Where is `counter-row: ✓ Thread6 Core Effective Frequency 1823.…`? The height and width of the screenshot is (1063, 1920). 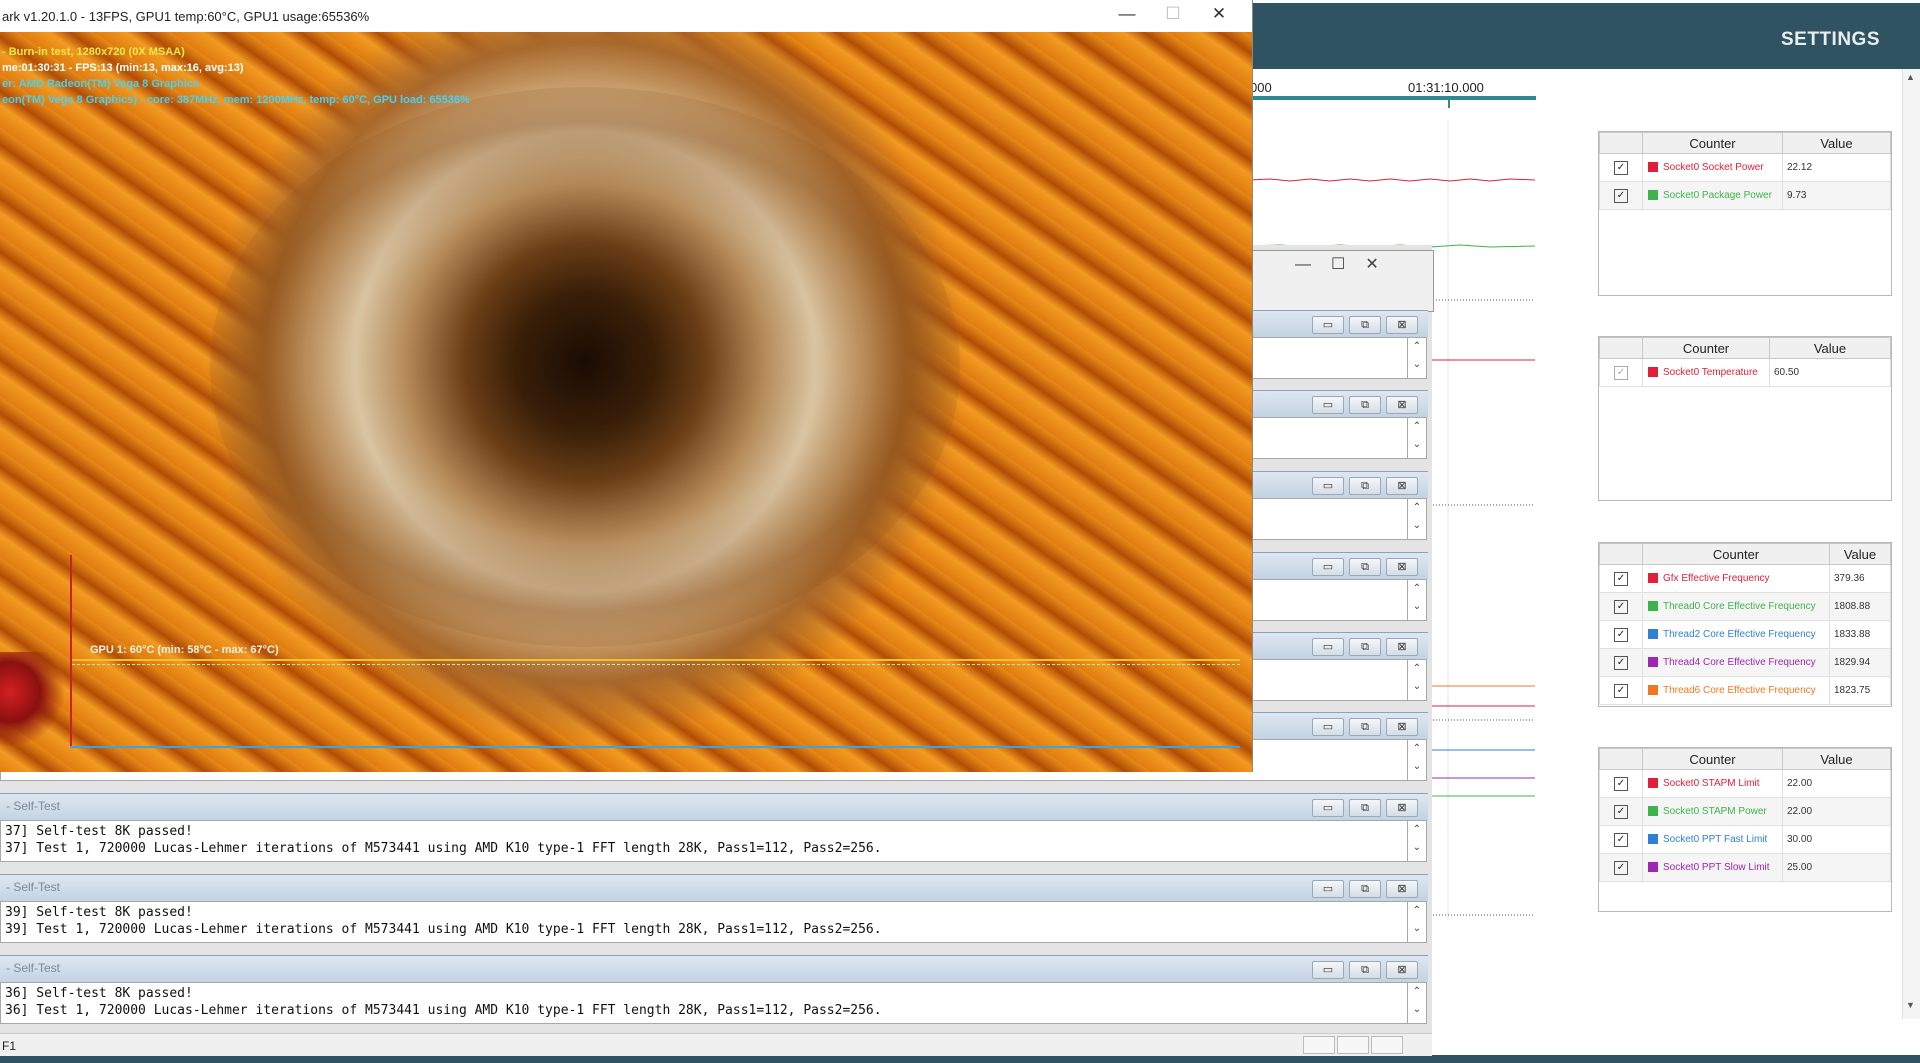 counter-row: ✓ Thread6 Core Effective Frequency 1823.… is located at coordinates (1745, 690).